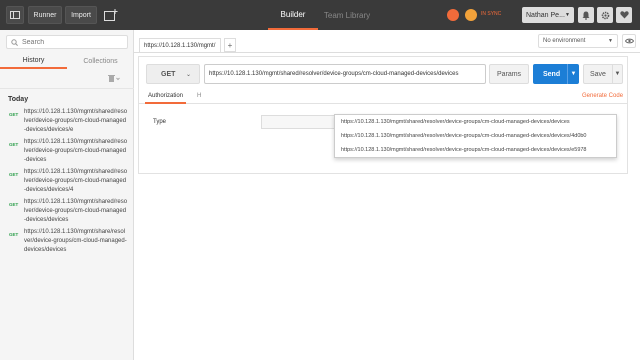  What do you see at coordinates (18, 99) in the screenshot?
I see `history-day-label: Today` at bounding box center [18, 99].